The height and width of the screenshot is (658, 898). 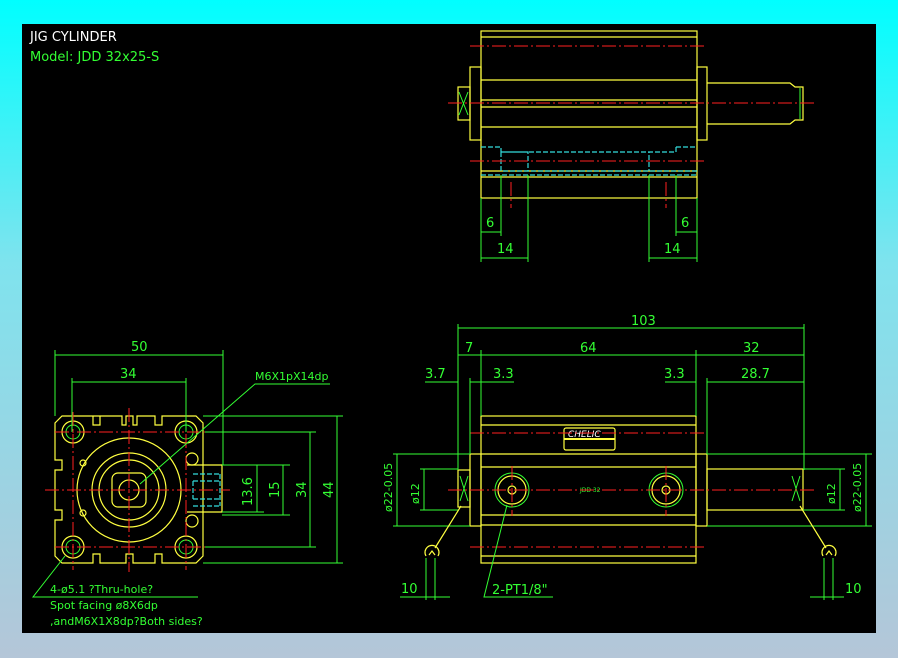 What do you see at coordinates (503, 374) in the screenshot?
I see `dim-3-3-left: 3.3` at bounding box center [503, 374].